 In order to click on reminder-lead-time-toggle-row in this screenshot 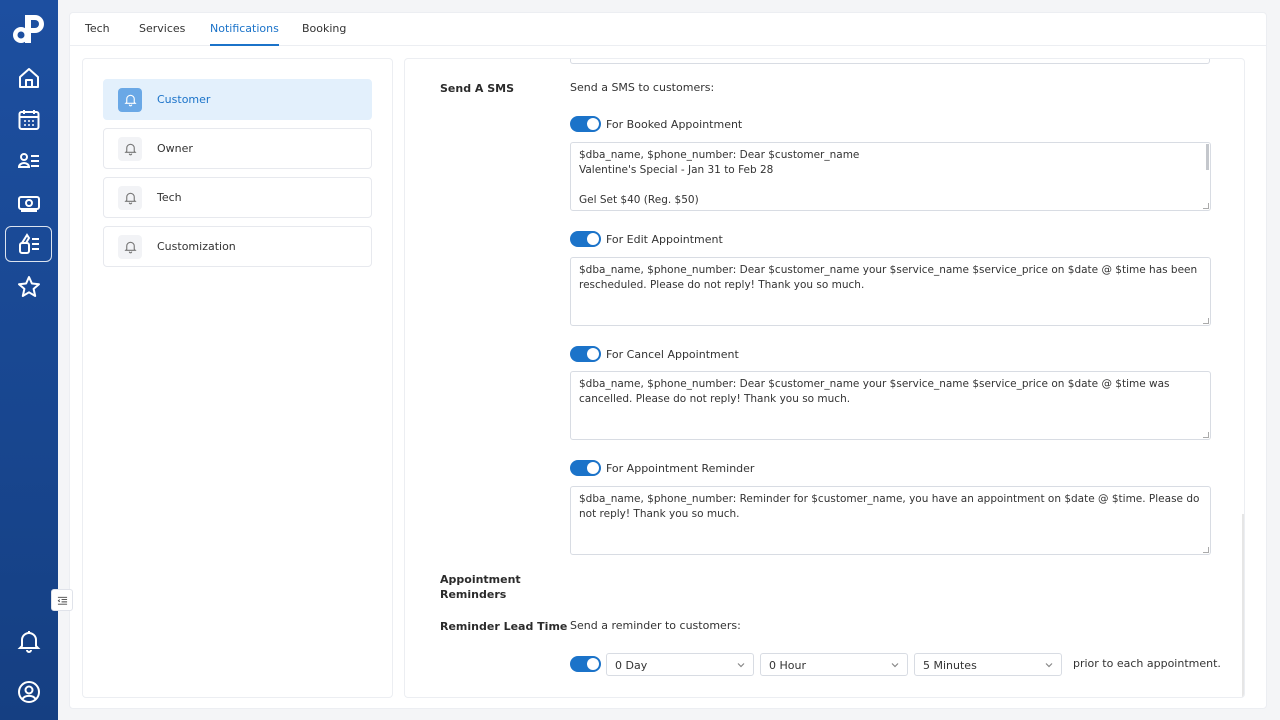, I will do `click(585, 664)`.